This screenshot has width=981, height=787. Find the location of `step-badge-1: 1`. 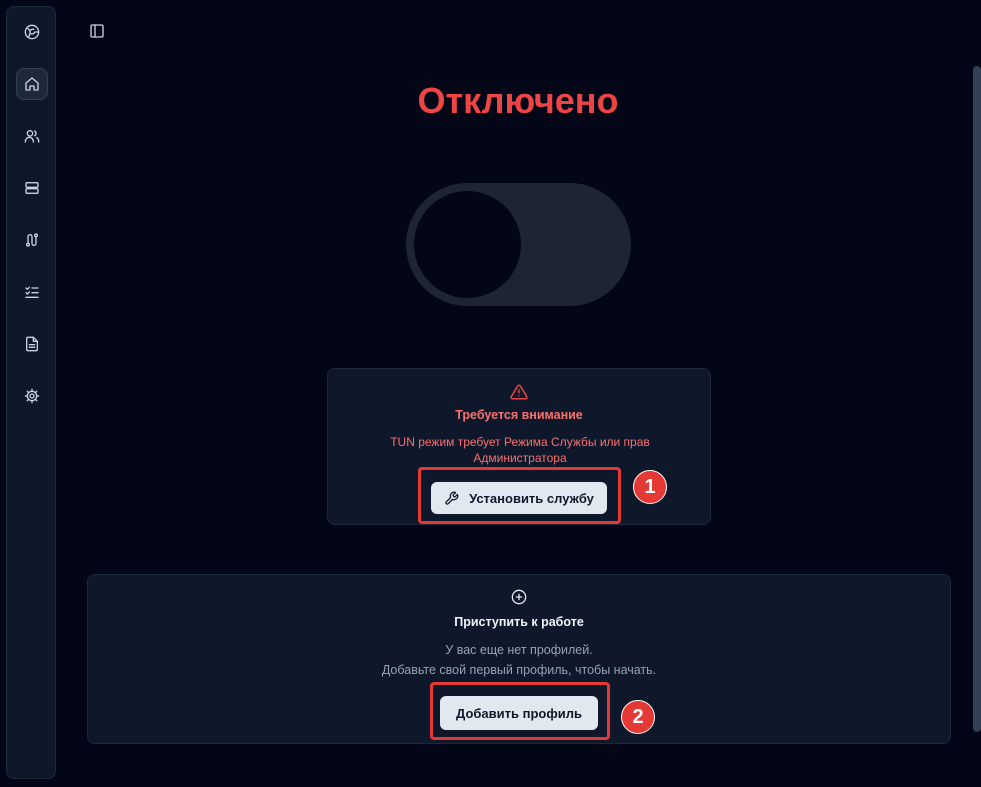

step-badge-1: 1 is located at coordinates (650, 487).